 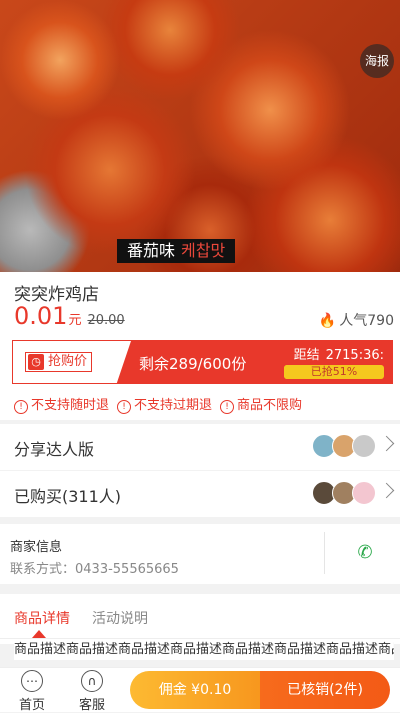 I want to click on tab-activity-info: 活动说明, so click(x=120, y=618).